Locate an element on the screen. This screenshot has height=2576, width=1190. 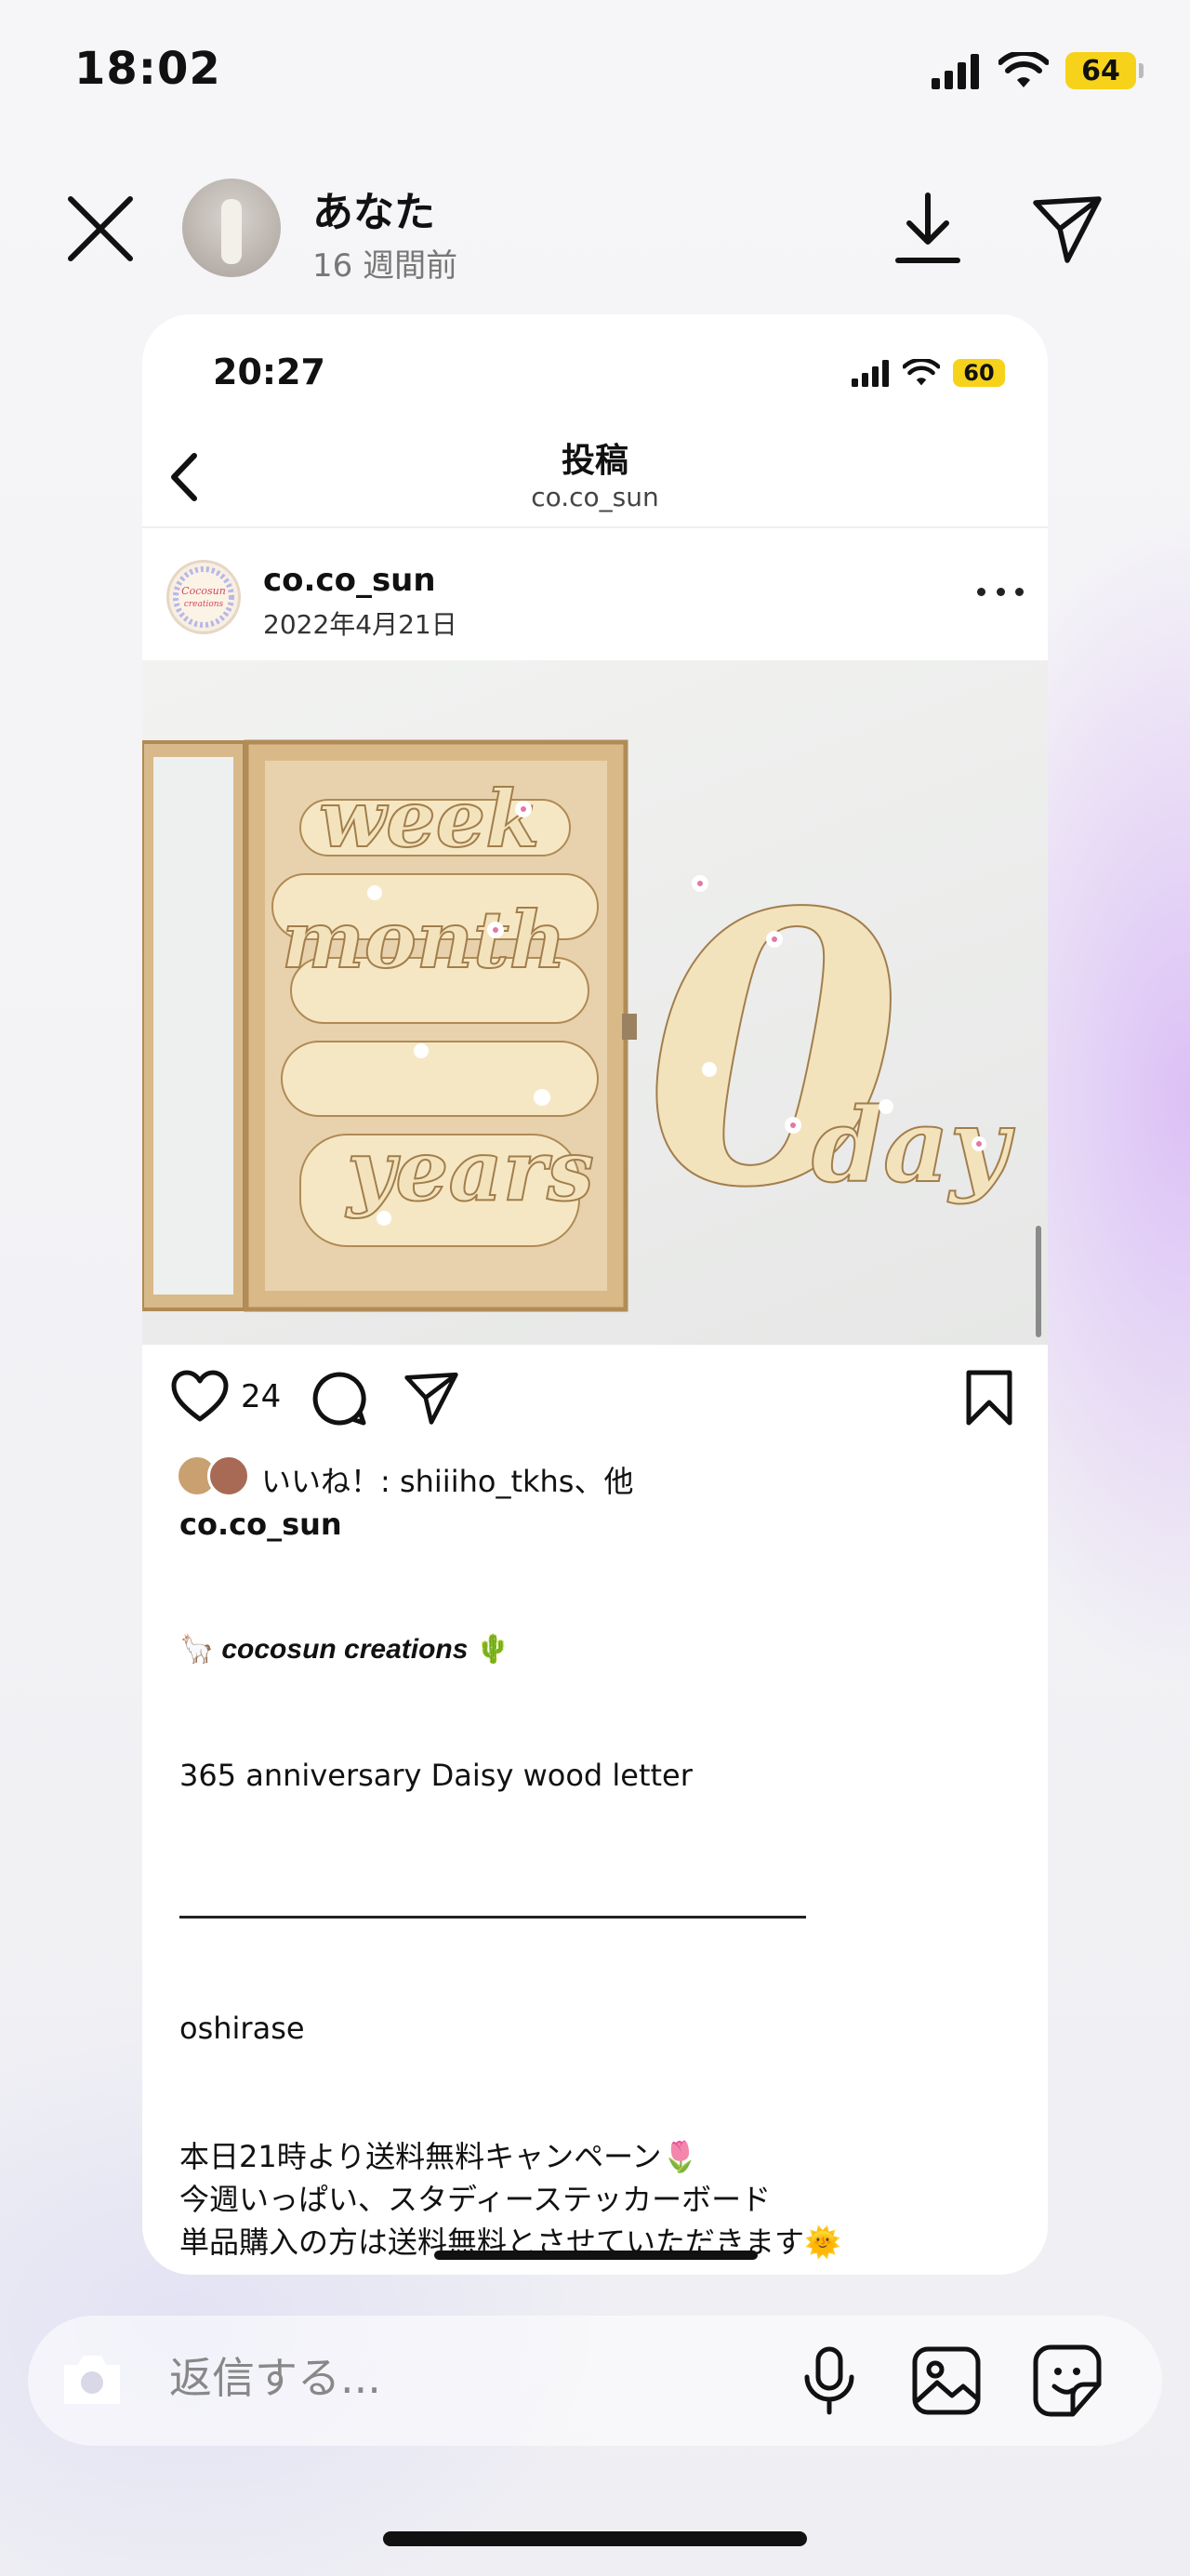
status-icons: 64 is located at coordinates (1037, 70).